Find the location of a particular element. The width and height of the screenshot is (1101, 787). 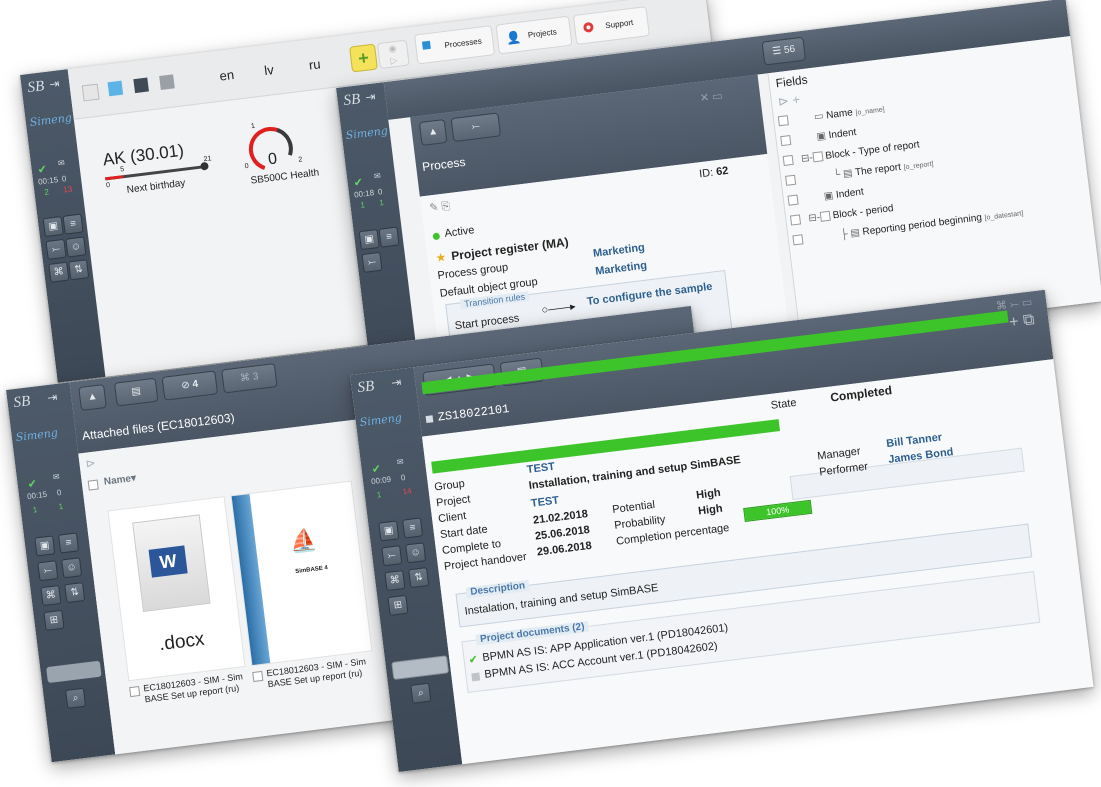

name-column-header: Name▾ is located at coordinates (119, 480).